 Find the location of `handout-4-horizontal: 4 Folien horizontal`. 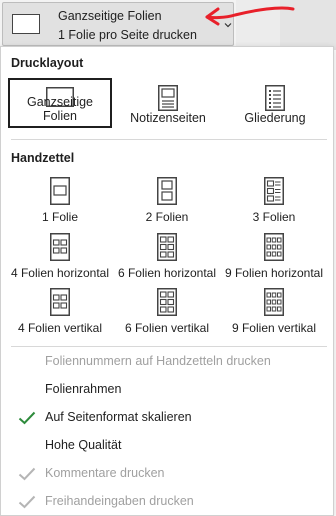

handout-4-horizontal: 4 Folien horizontal is located at coordinates (60, 257).